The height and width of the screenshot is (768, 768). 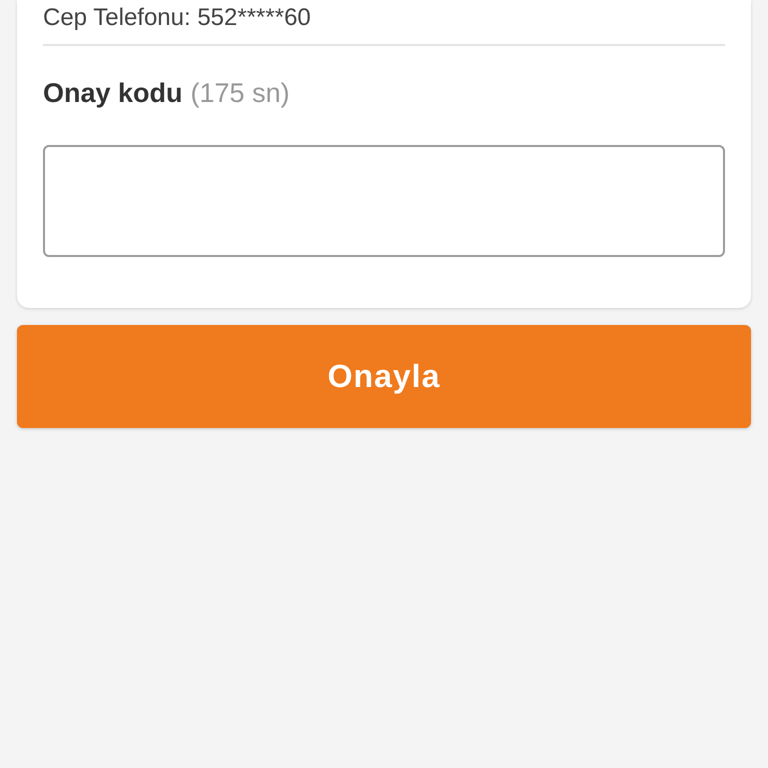 I want to click on field-label: Onay kodu, so click(x=113, y=93).